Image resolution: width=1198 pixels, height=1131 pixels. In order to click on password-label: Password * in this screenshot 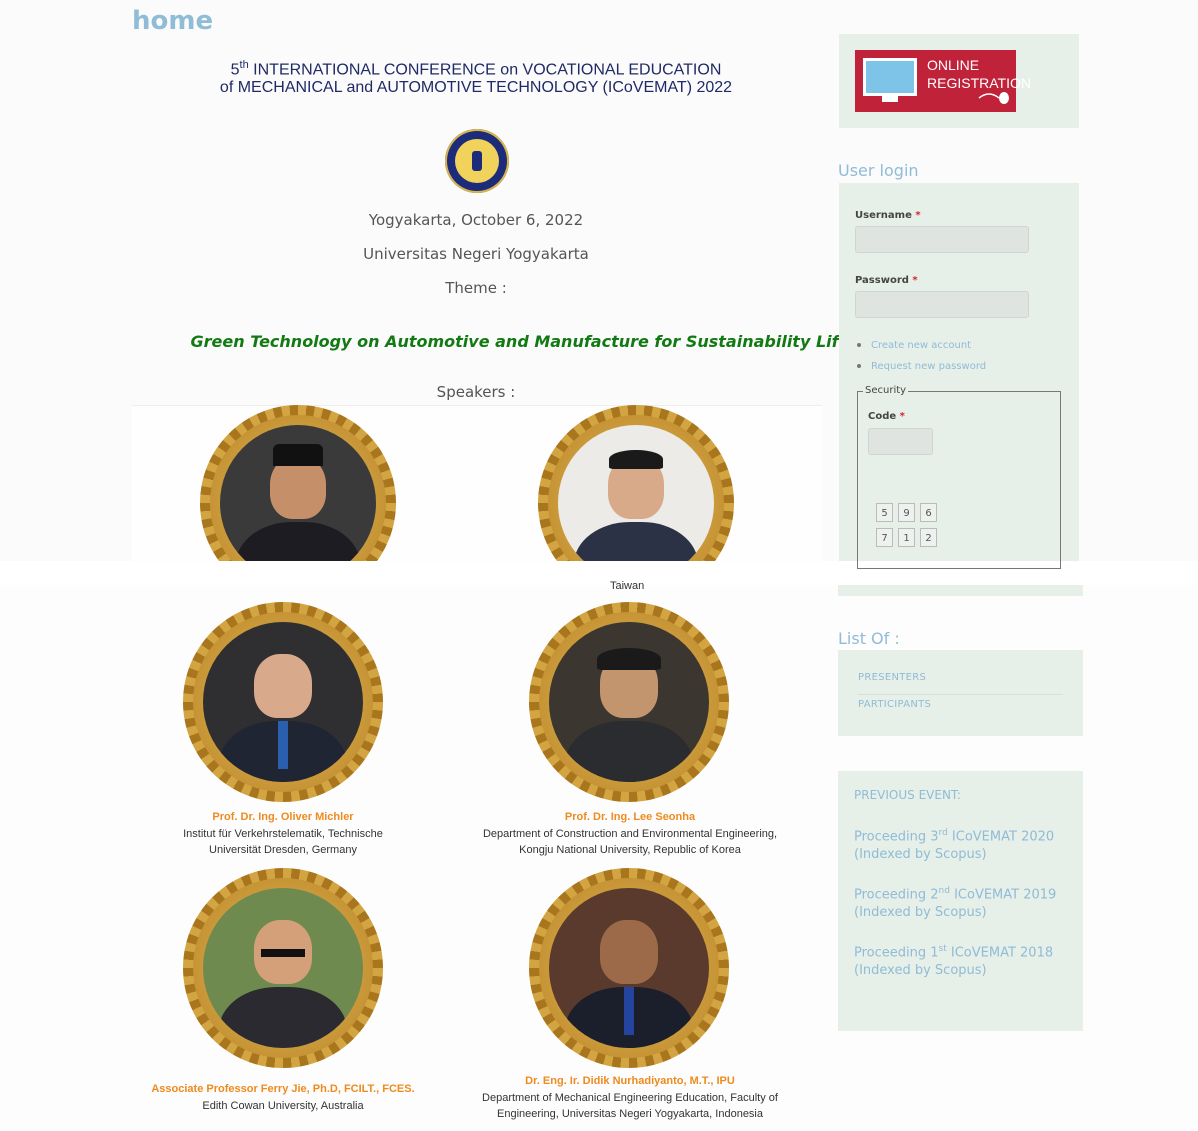, I will do `click(886, 280)`.